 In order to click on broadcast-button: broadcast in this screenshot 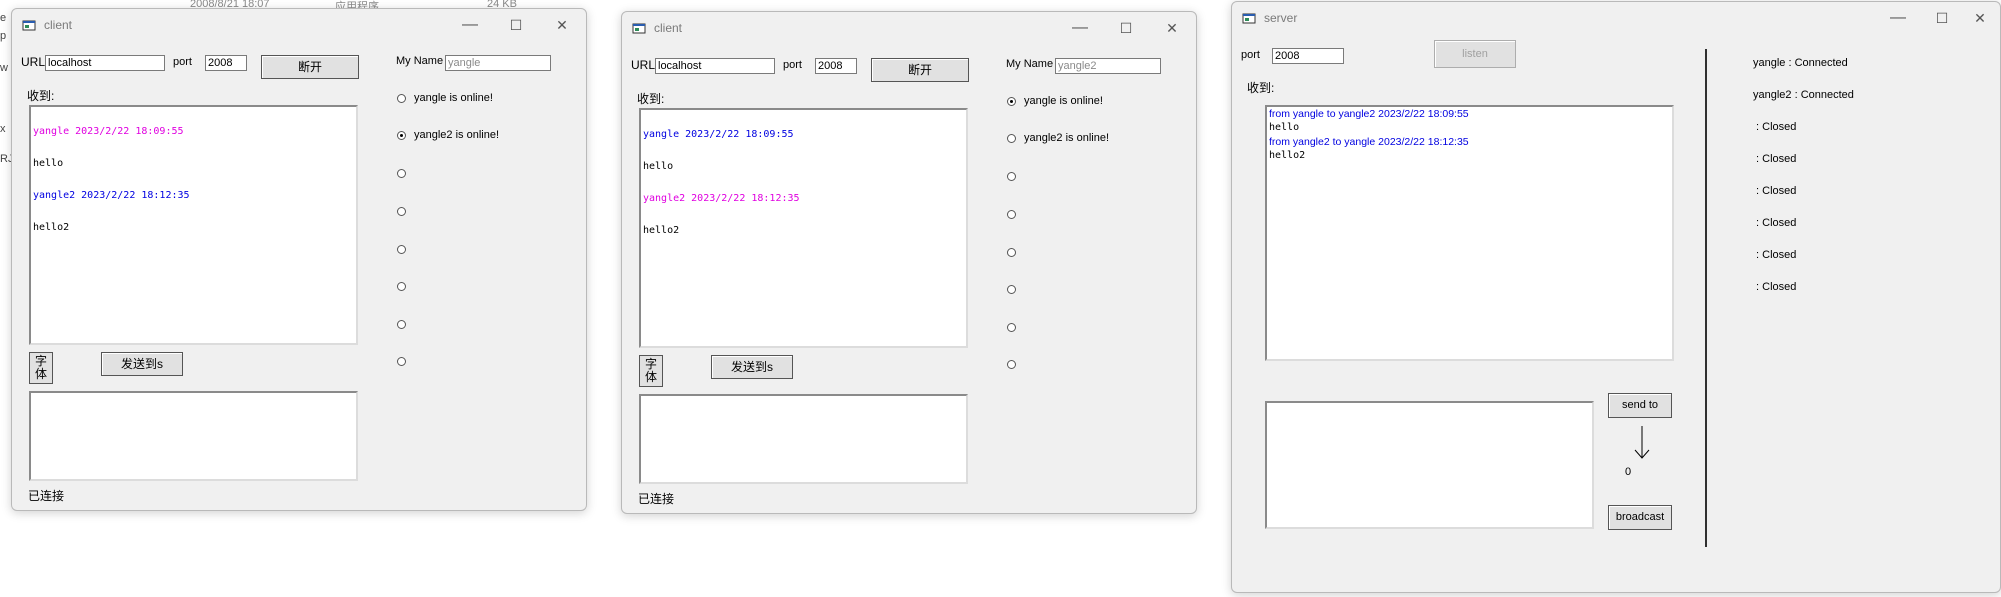, I will do `click(1640, 517)`.